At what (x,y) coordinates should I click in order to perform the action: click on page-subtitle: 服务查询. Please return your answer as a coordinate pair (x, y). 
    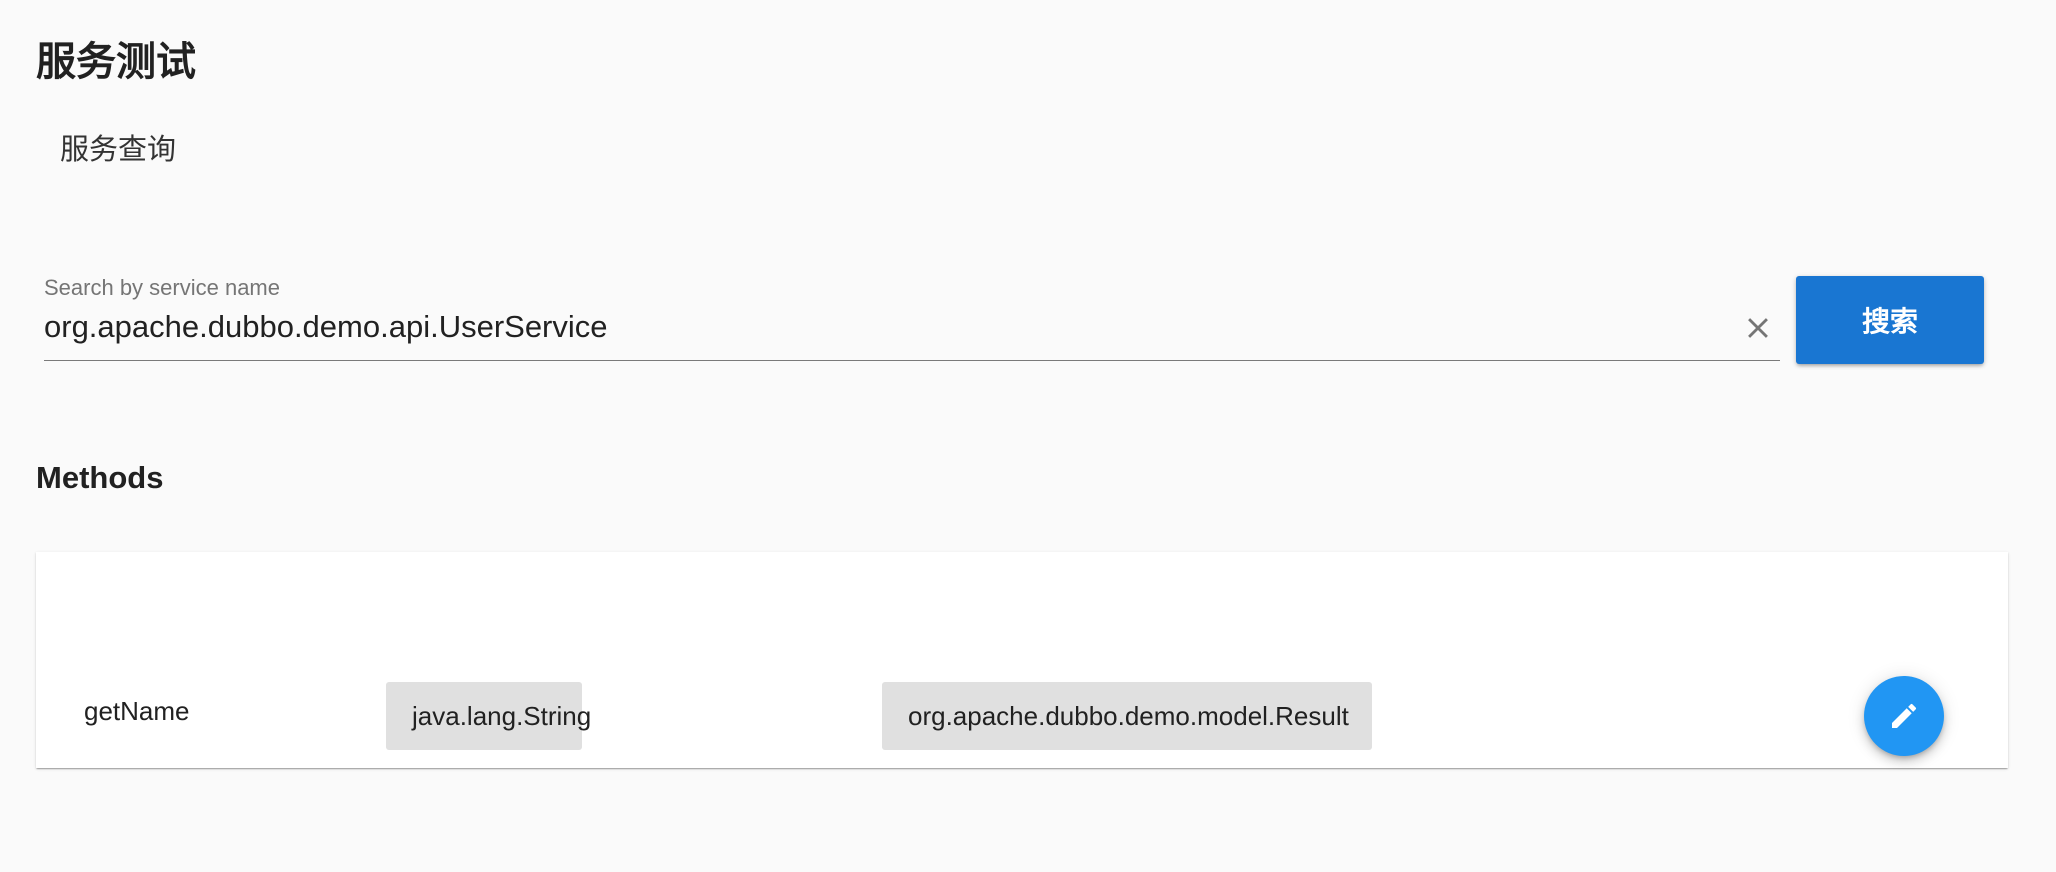
    Looking at the image, I should click on (118, 150).